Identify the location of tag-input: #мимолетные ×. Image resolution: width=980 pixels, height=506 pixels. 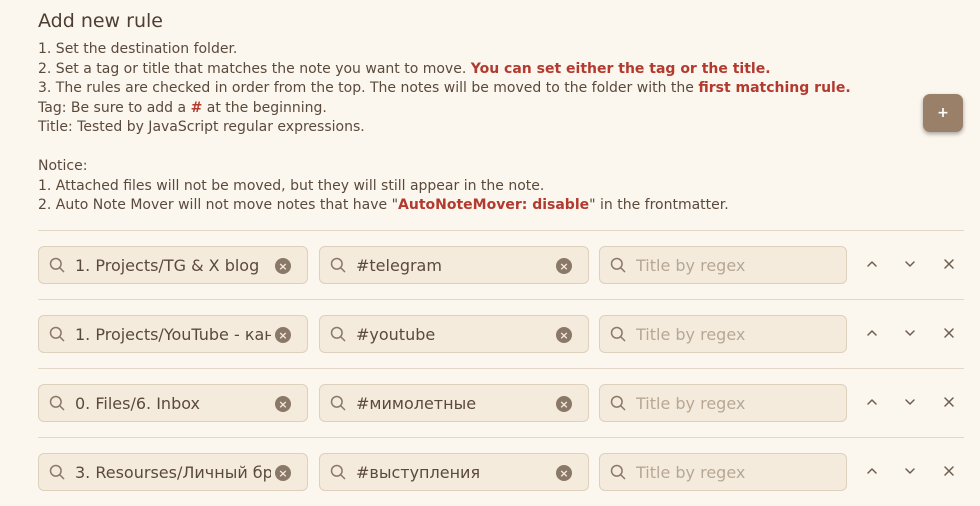
(454, 403).